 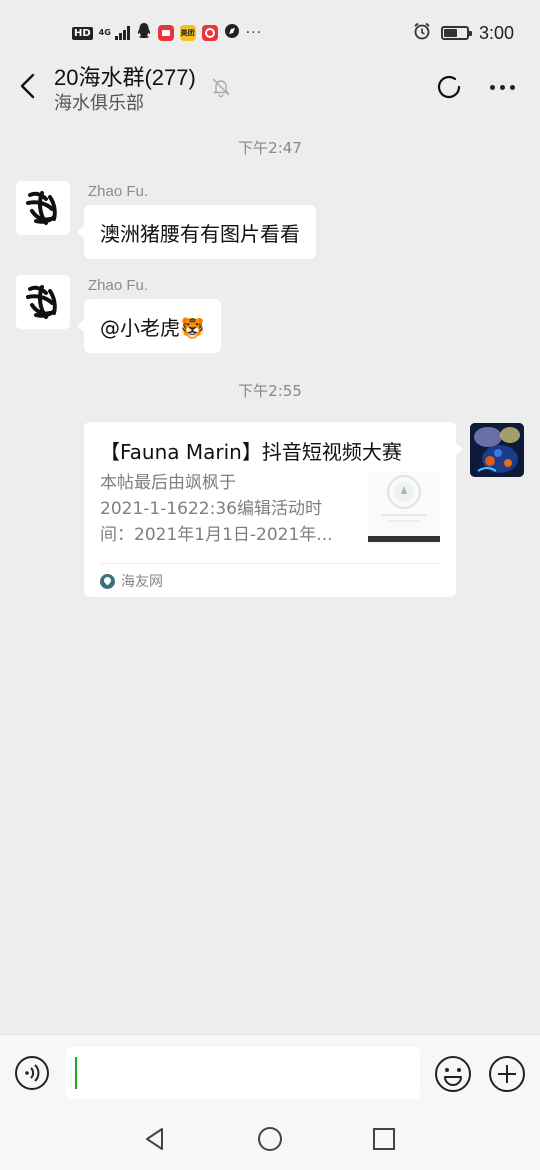 I want to click on message-timestamp: 下午2:55, so click(x=270, y=391).